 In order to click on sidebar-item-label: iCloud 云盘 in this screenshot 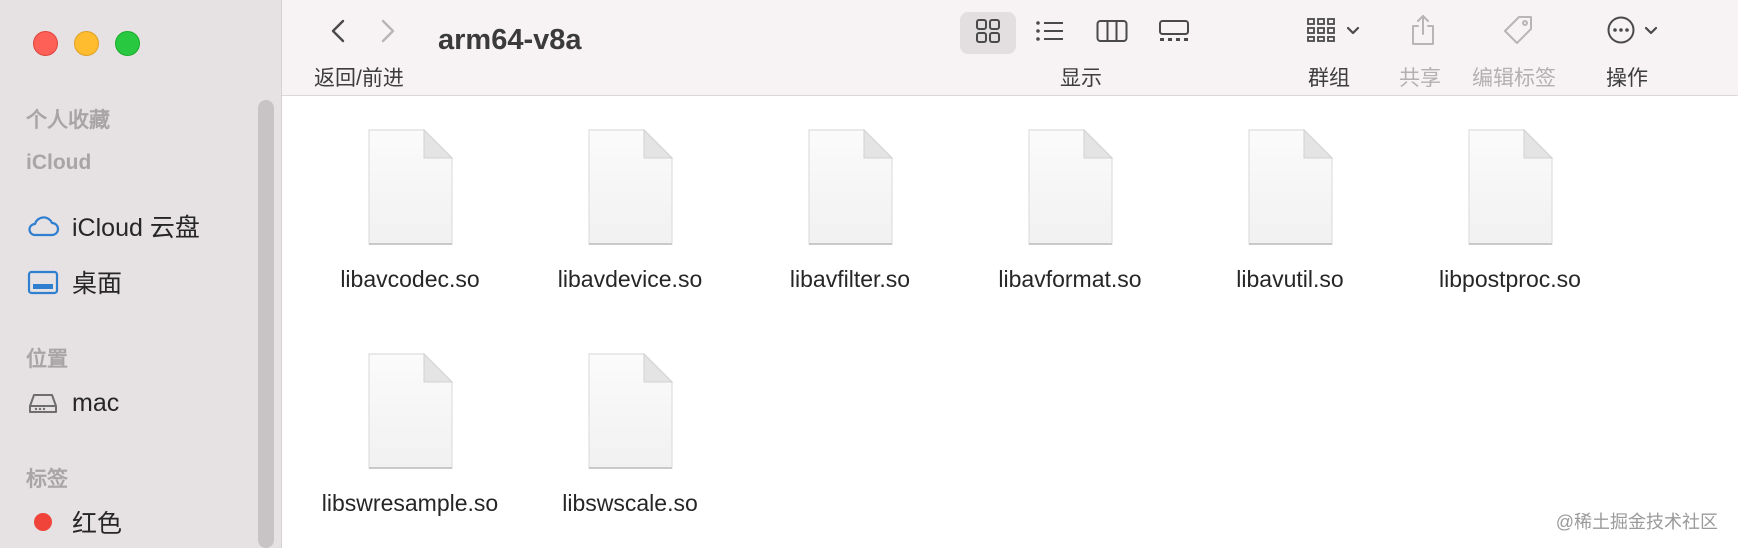, I will do `click(136, 228)`.